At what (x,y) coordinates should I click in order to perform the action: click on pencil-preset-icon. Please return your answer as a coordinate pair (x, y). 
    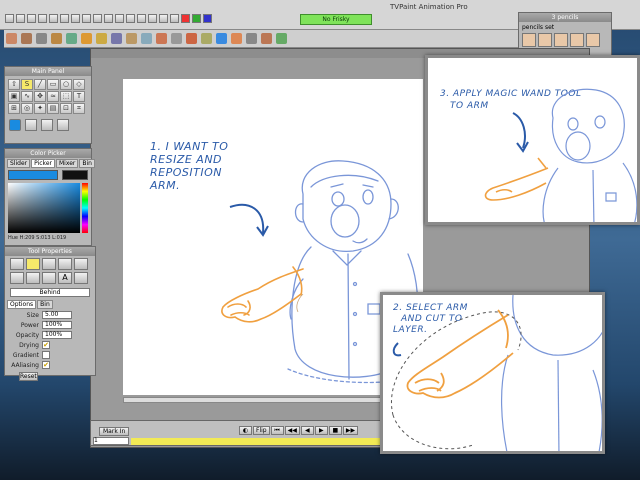
    Looking at the image, I should click on (17, 264).